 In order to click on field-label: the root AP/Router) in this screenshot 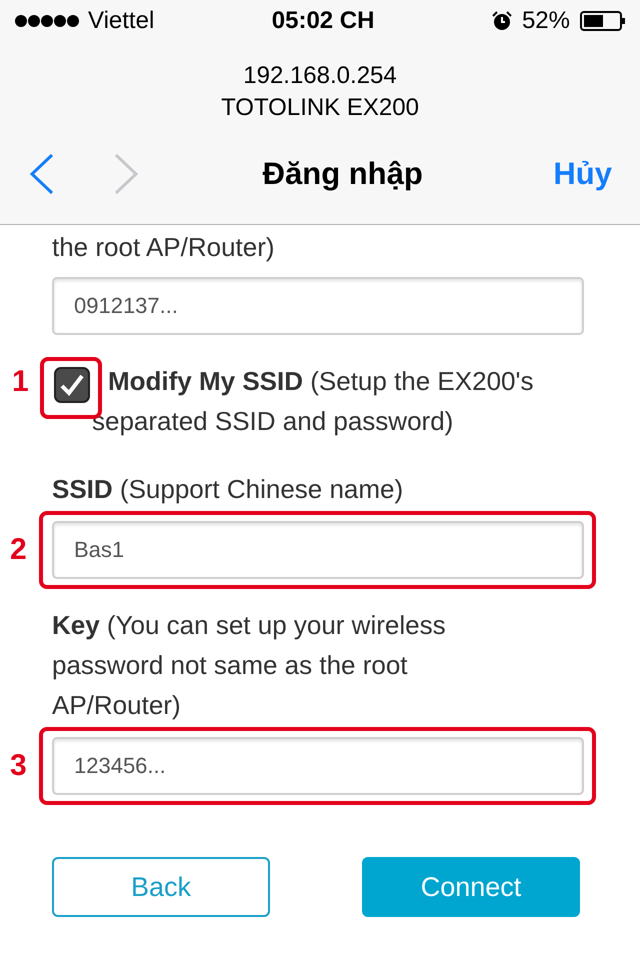, I will do `click(164, 247)`.